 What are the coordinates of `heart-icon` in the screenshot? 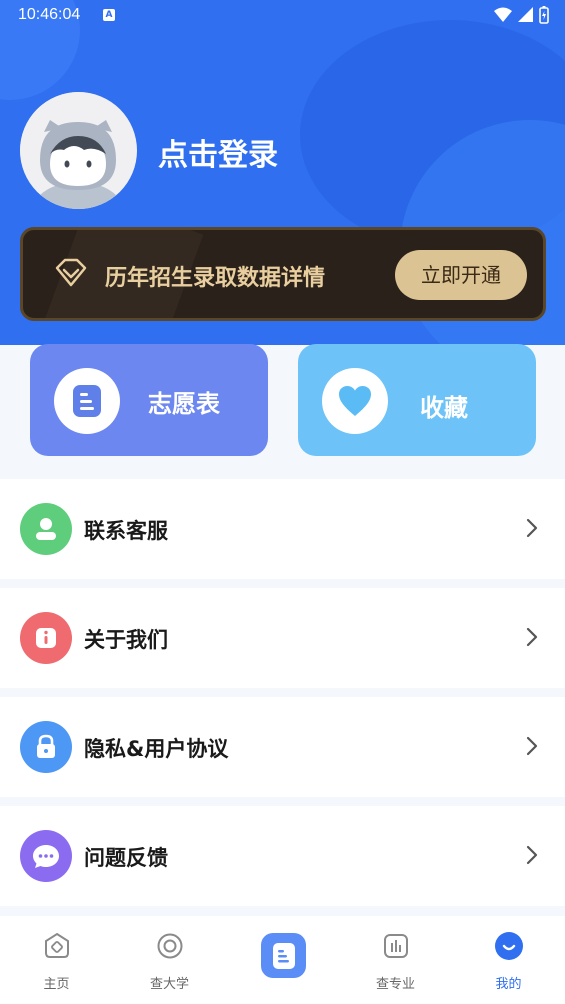 It's located at (355, 401).